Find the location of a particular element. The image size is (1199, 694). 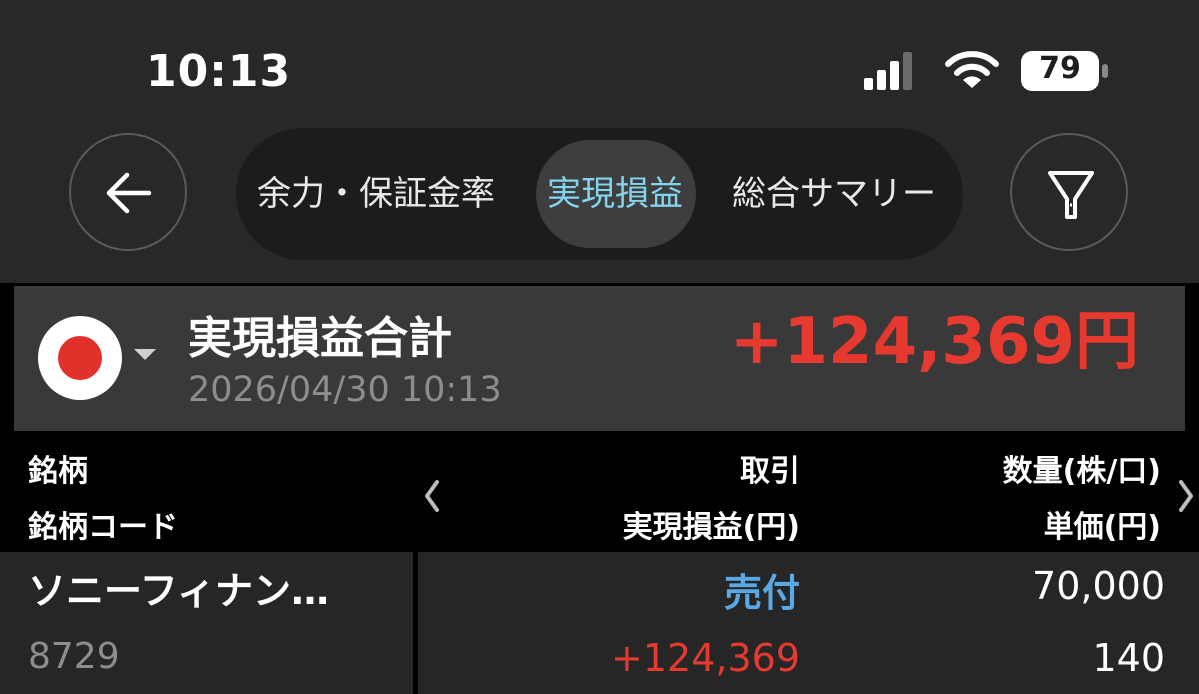

header-realized-pnl: 実現損益(円) is located at coordinates (711, 527).